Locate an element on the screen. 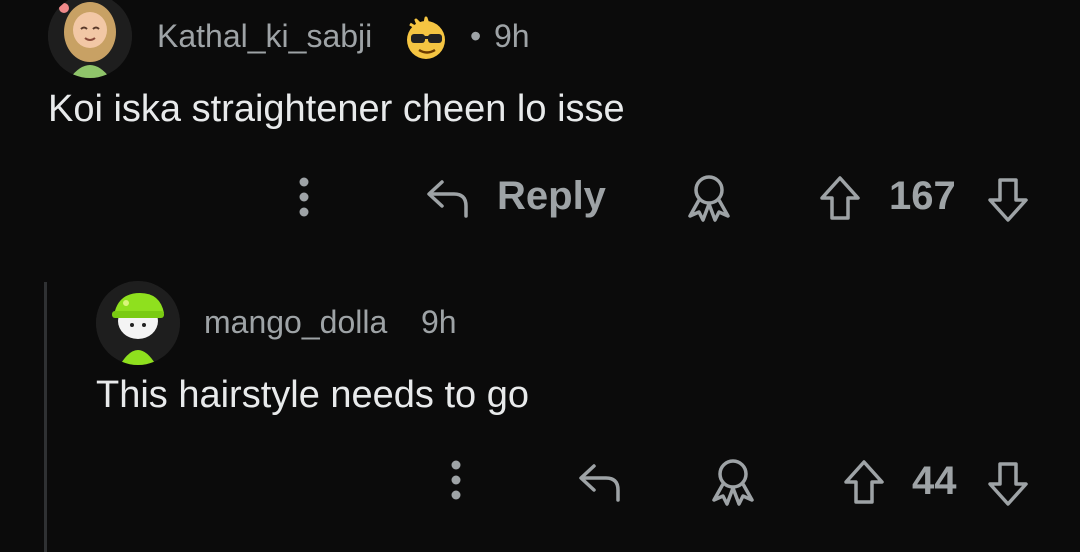  reply-label: Reply is located at coordinates (551, 196).